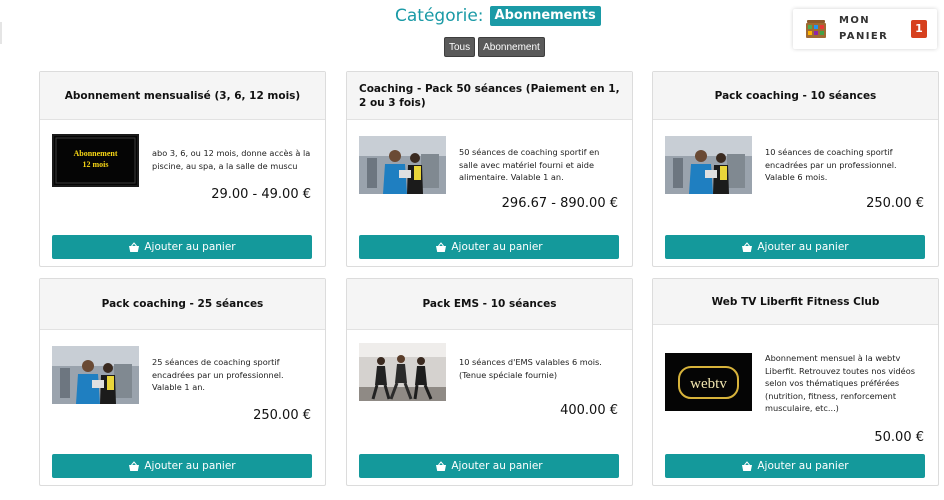  I want to click on webtv-logo: webtv, so click(708, 382).